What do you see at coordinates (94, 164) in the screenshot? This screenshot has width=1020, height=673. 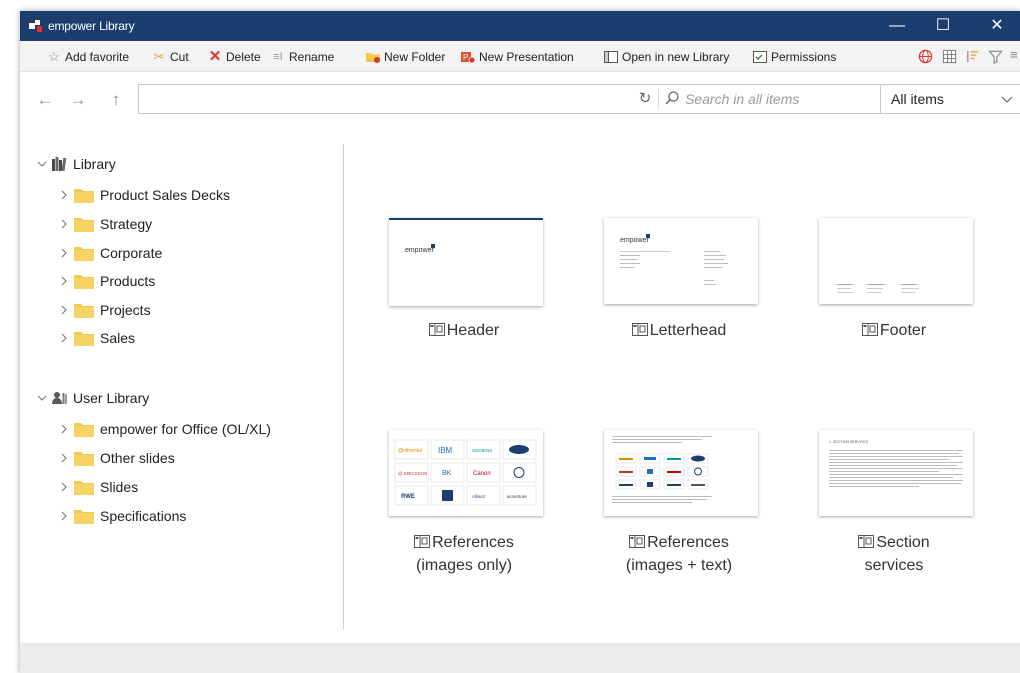 I see `tree-label: Library` at bounding box center [94, 164].